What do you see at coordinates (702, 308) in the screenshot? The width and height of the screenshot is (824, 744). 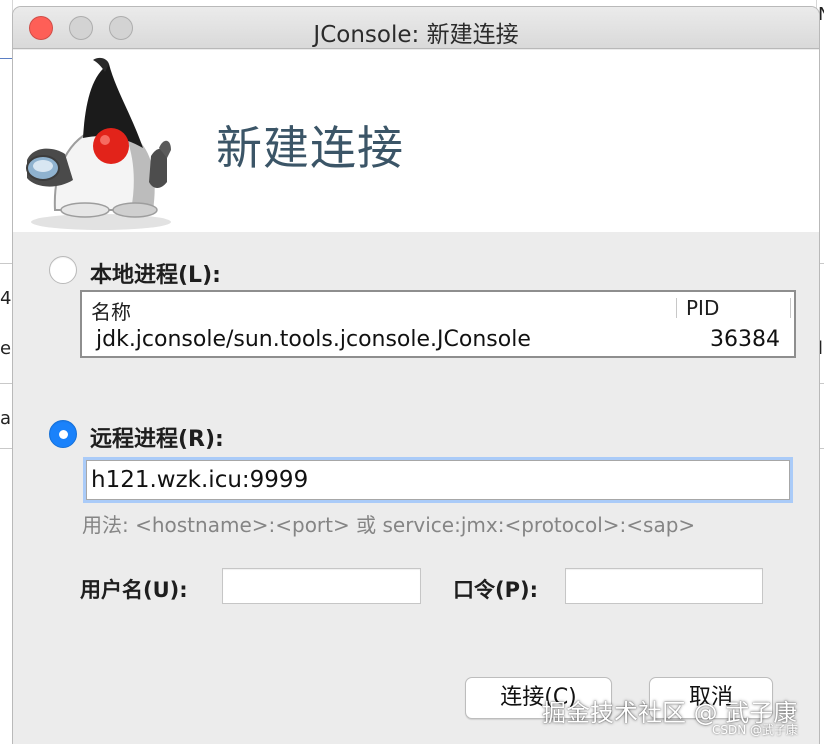 I see `column-header-pid: PID` at bounding box center [702, 308].